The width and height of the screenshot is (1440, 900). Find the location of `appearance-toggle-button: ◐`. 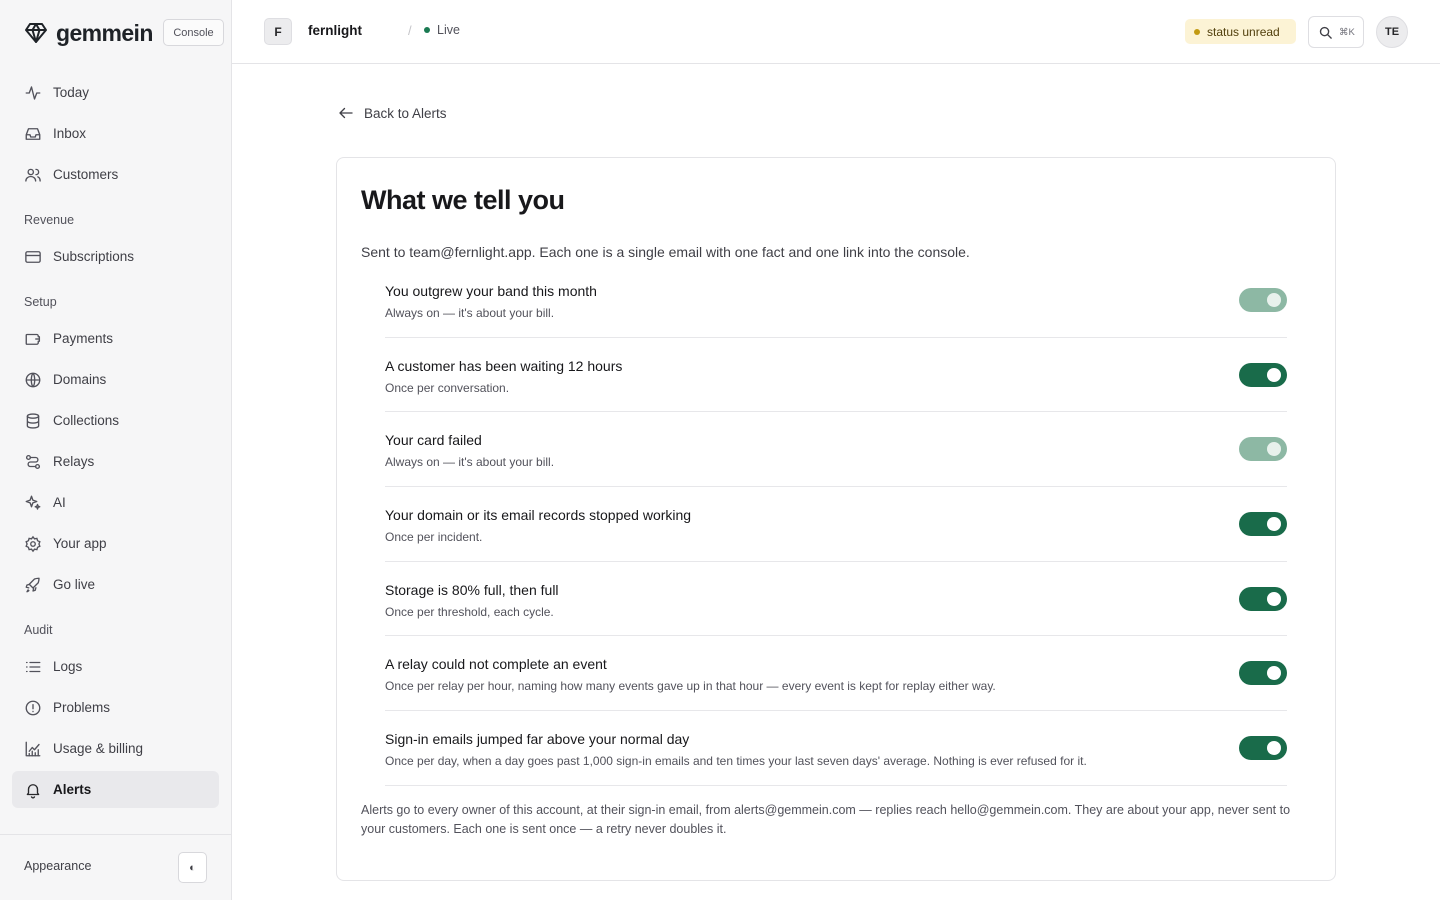

appearance-toggle-button: ◐ is located at coordinates (192, 867).